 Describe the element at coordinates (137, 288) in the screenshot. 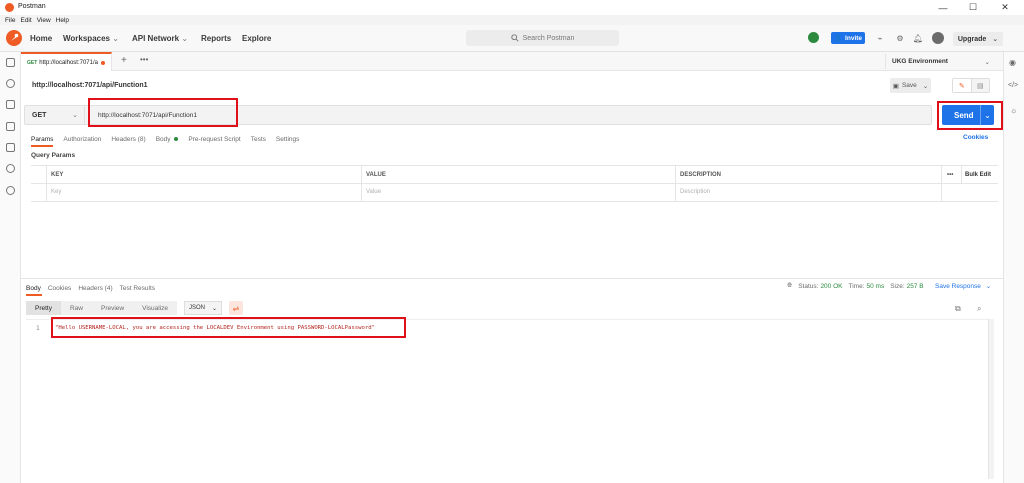

I see `response-tab-test-results: Test Results` at that location.